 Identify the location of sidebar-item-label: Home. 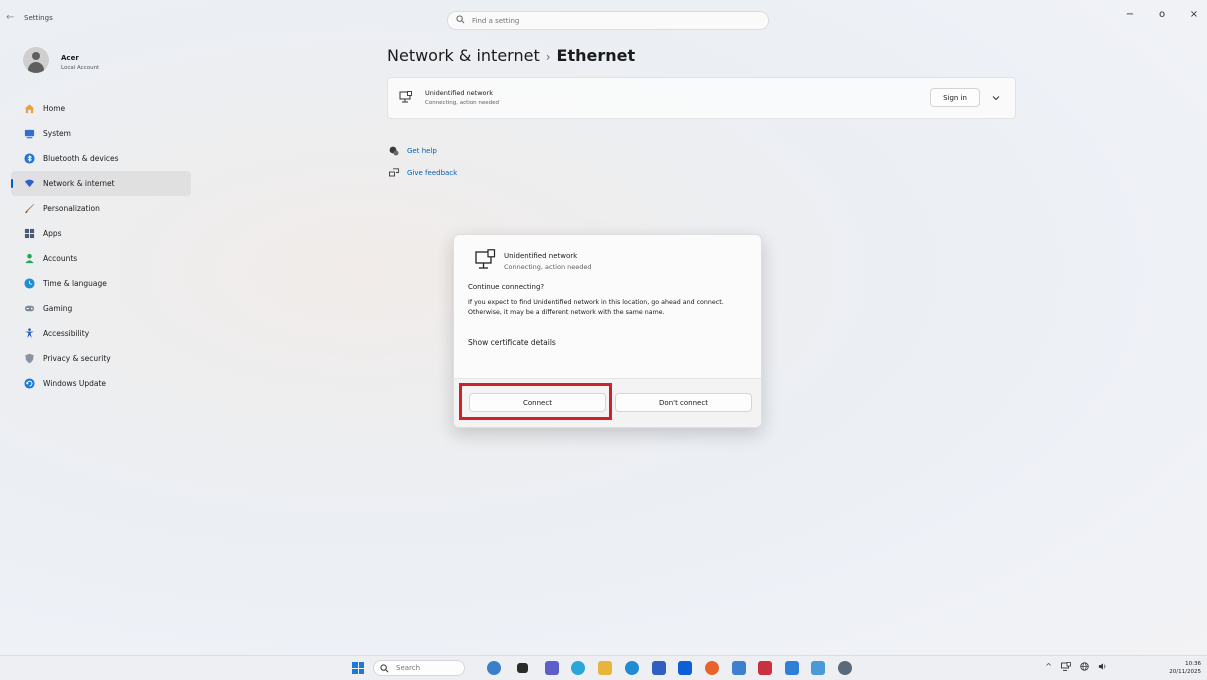
(54, 108).